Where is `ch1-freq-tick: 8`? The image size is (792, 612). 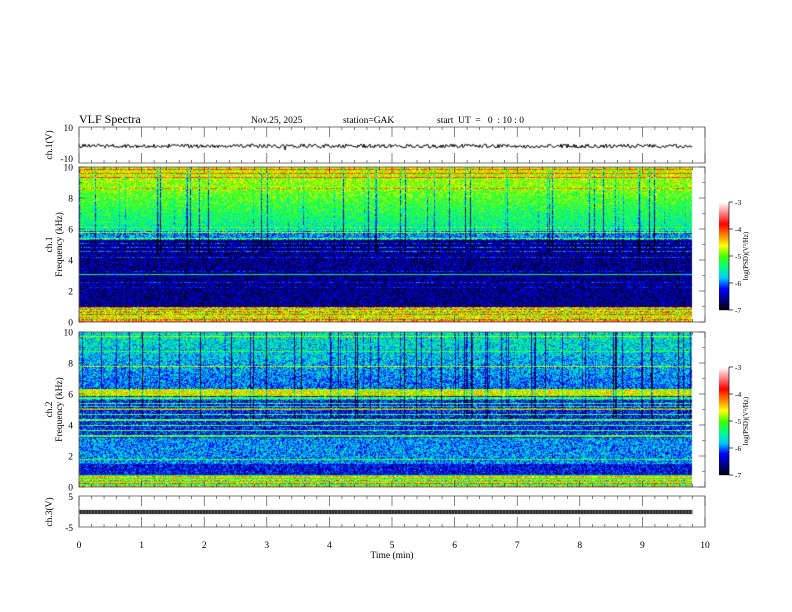 ch1-freq-tick: 8 is located at coordinates (70, 200).